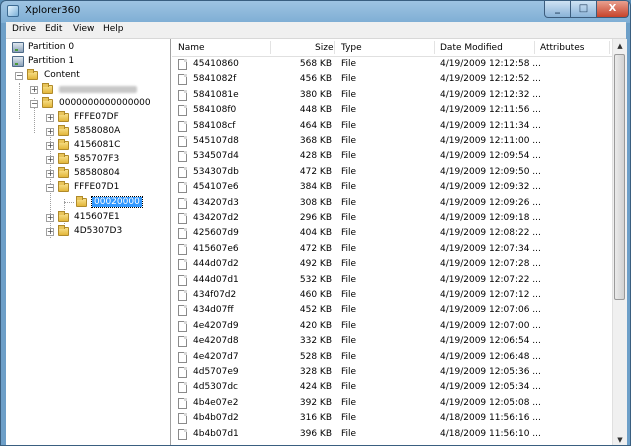 Image resolution: width=631 pixels, height=446 pixels. Describe the element at coordinates (557, 9) in the screenshot. I see `minimize-button: _` at that location.